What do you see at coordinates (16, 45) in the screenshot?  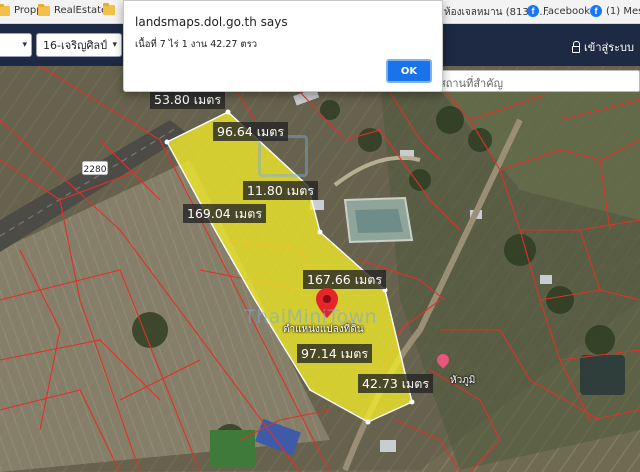 I see `province-select: ▾` at bounding box center [16, 45].